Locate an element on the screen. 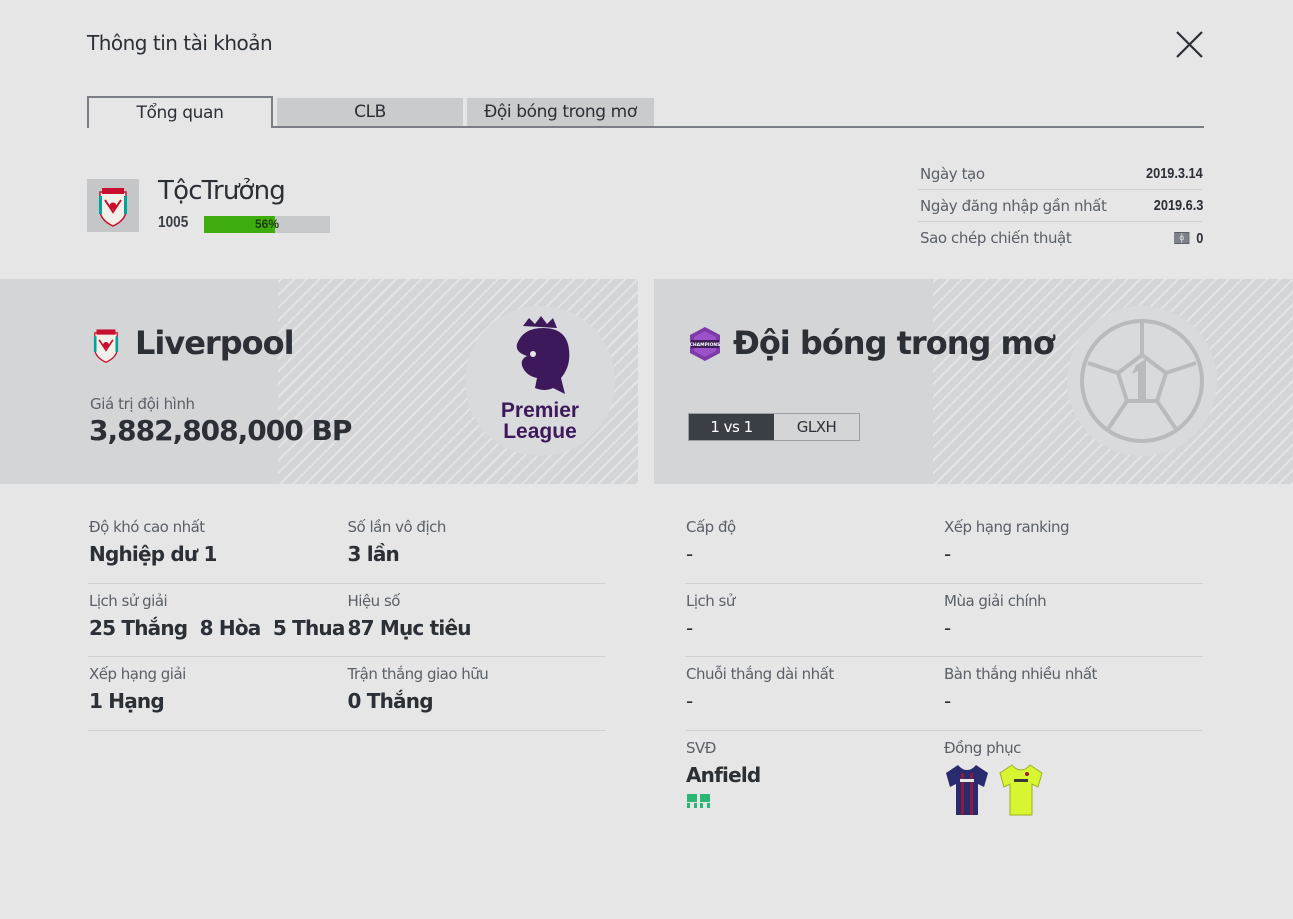  stat-most-goals: Bàn thắng nhiều nhất - is located at coordinates (1072, 697).